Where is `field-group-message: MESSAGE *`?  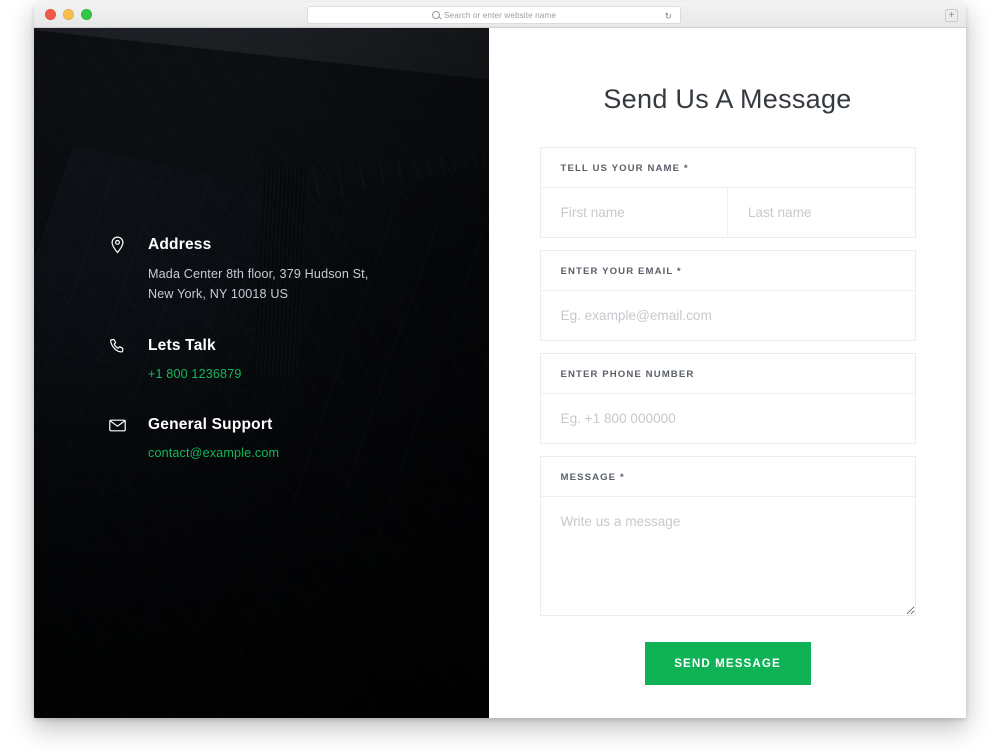
field-group-message: MESSAGE * is located at coordinates (727, 536).